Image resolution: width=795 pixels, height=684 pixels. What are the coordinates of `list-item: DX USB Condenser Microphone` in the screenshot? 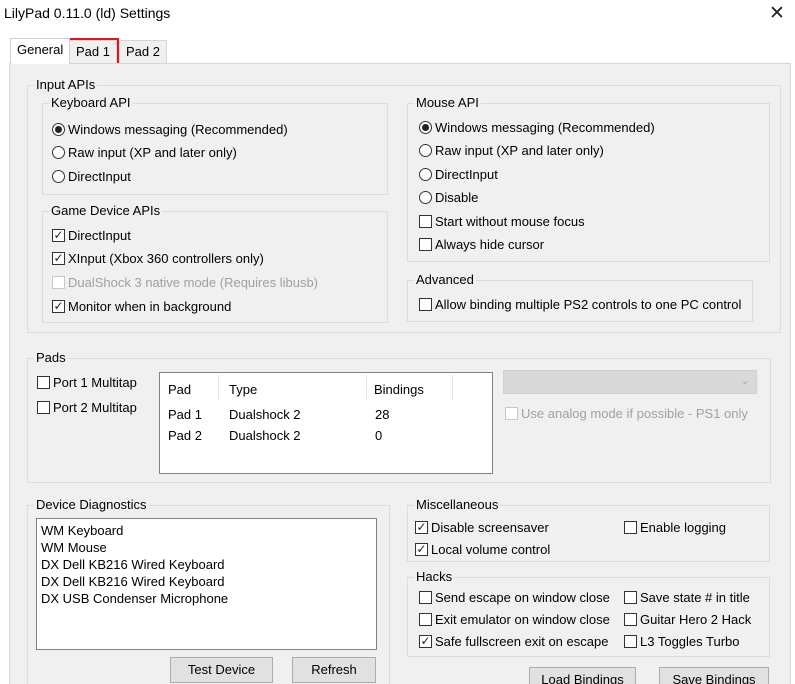 It's located at (208, 598).